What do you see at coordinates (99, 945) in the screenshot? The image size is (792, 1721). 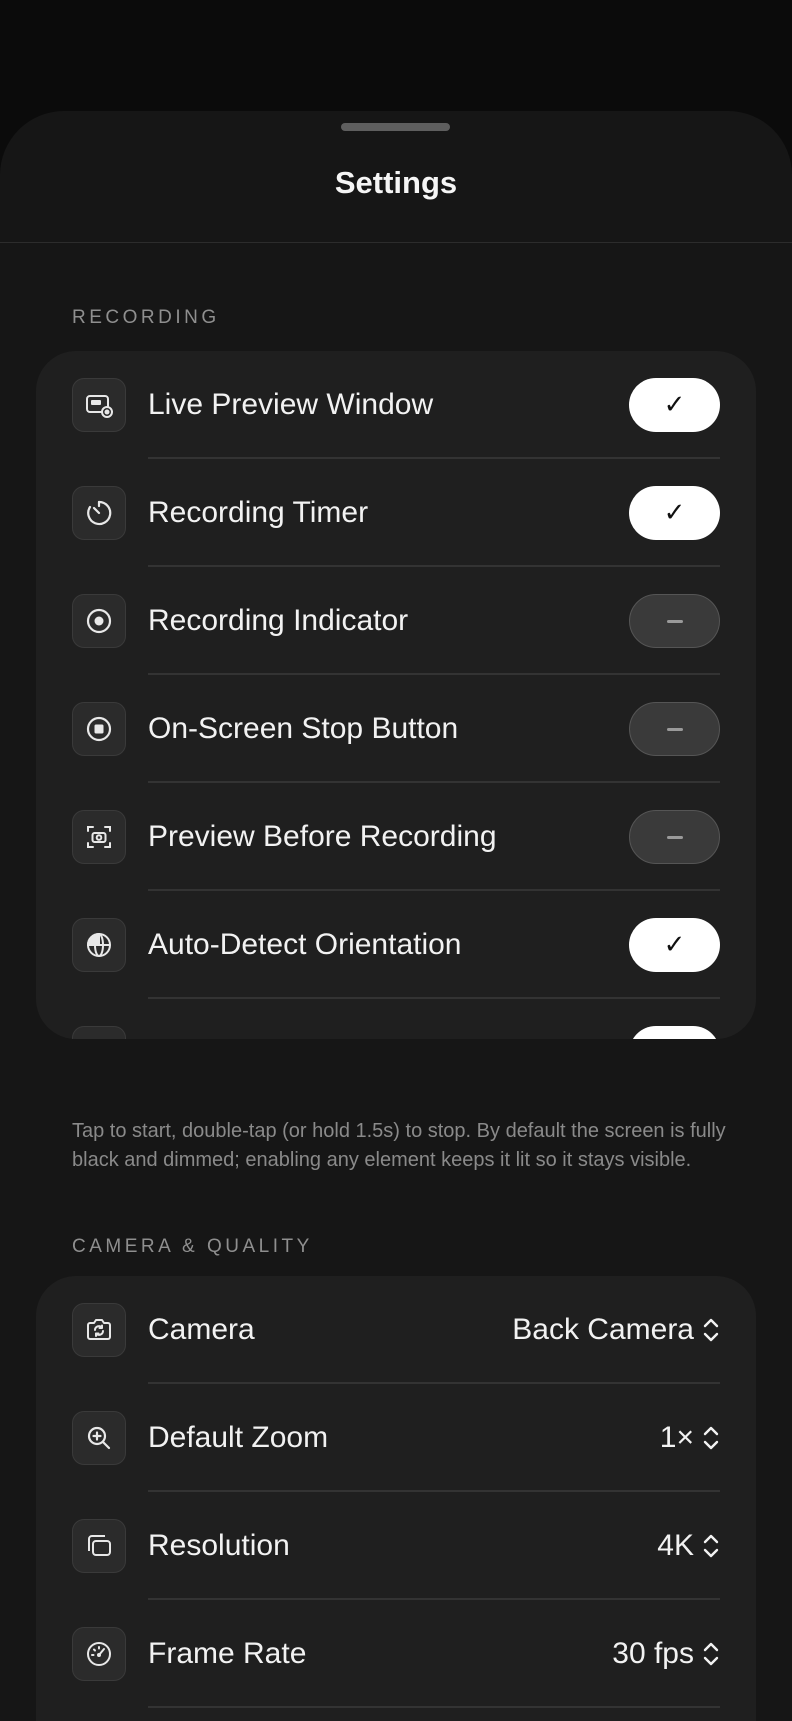 I see `gyroscope-icon` at bounding box center [99, 945].